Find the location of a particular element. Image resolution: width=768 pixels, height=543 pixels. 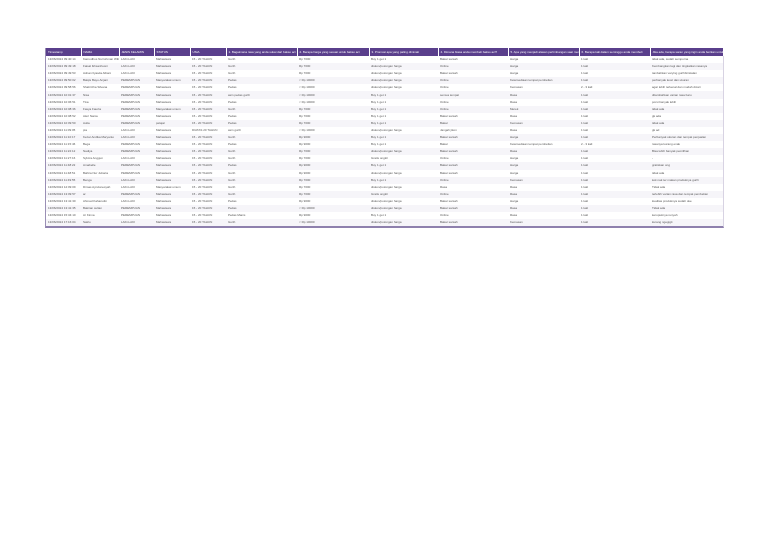

cell-nama: Aleri Nania is located at coordinates (100, 116).